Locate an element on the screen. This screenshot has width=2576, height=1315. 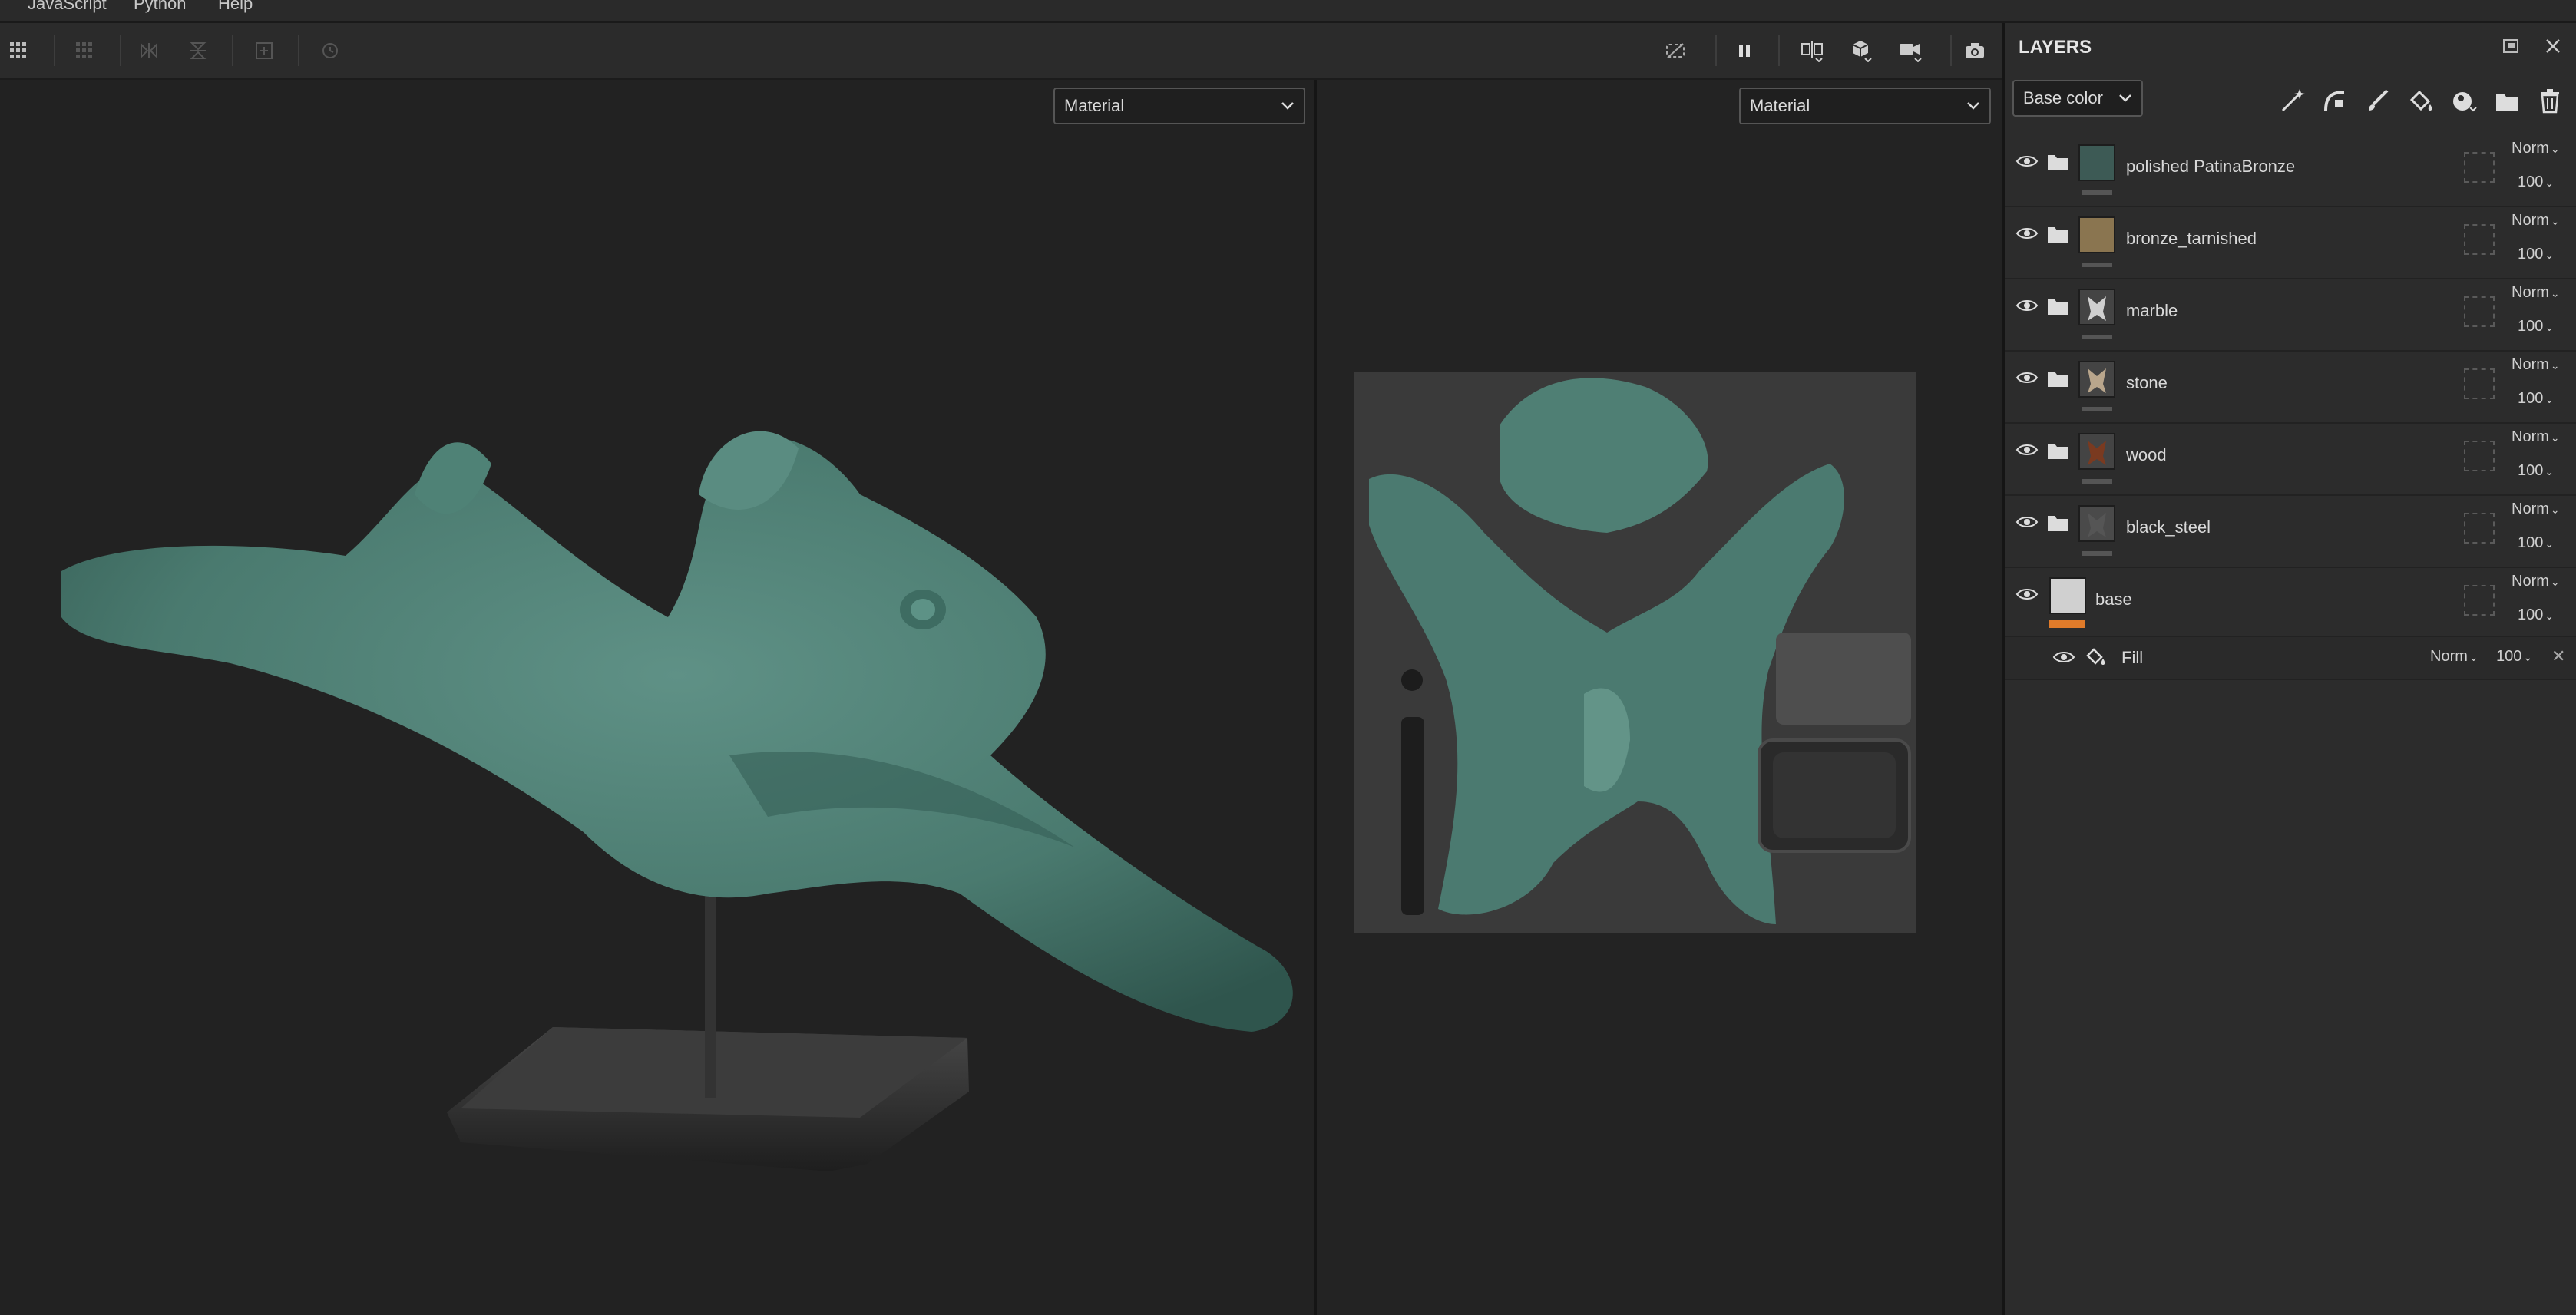
menu-python: Python is located at coordinates (160, 7).